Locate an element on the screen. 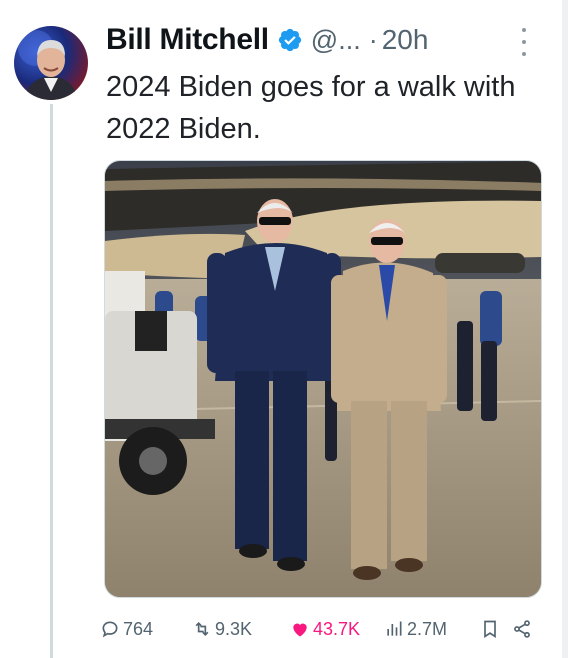  tweet-header: Bill Mitchell @... · 20h is located at coordinates (267, 40).